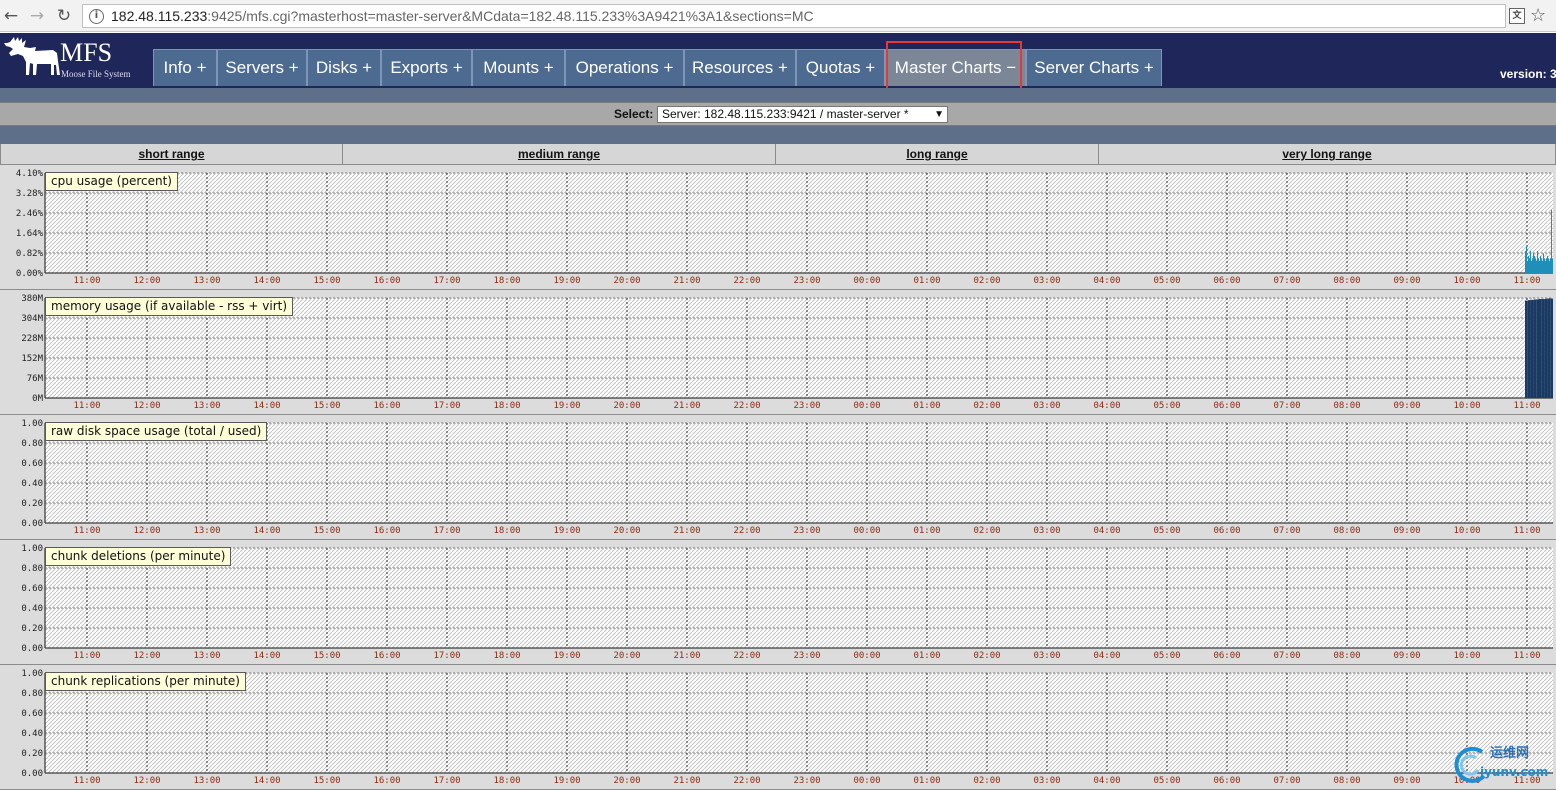  What do you see at coordinates (344, 67) in the screenshot?
I see `menu-disks: Disks +` at bounding box center [344, 67].